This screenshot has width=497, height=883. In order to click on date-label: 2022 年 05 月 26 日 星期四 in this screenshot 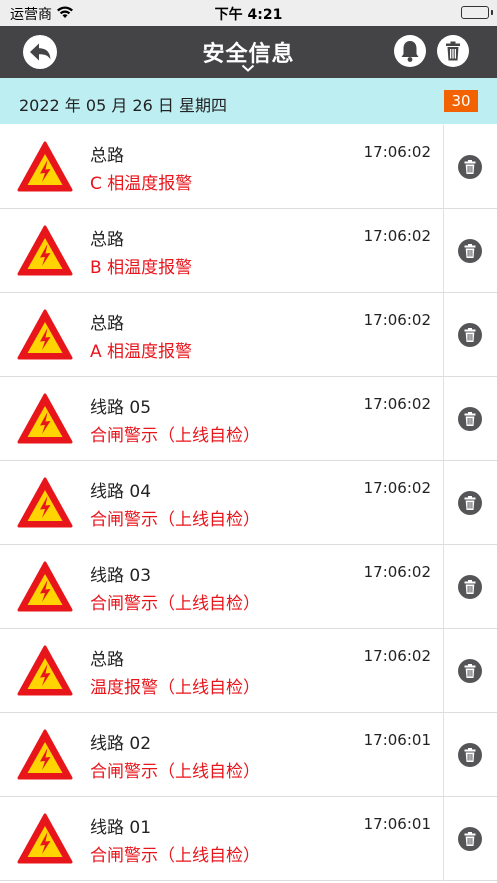, I will do `click(123, 105)`.